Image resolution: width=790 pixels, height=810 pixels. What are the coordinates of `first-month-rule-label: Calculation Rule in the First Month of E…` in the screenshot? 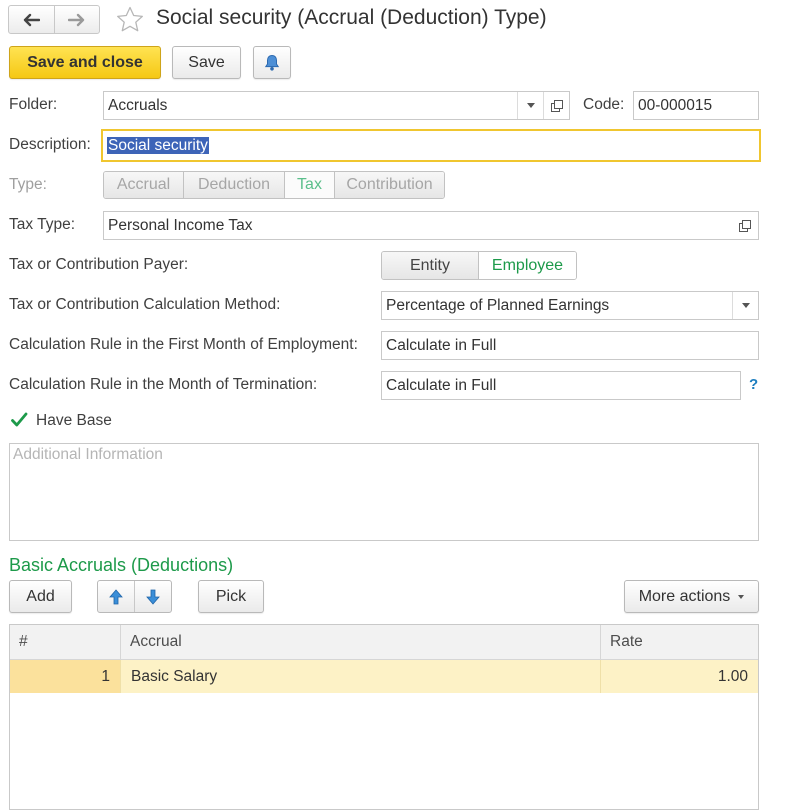 It's located at (183, 344).